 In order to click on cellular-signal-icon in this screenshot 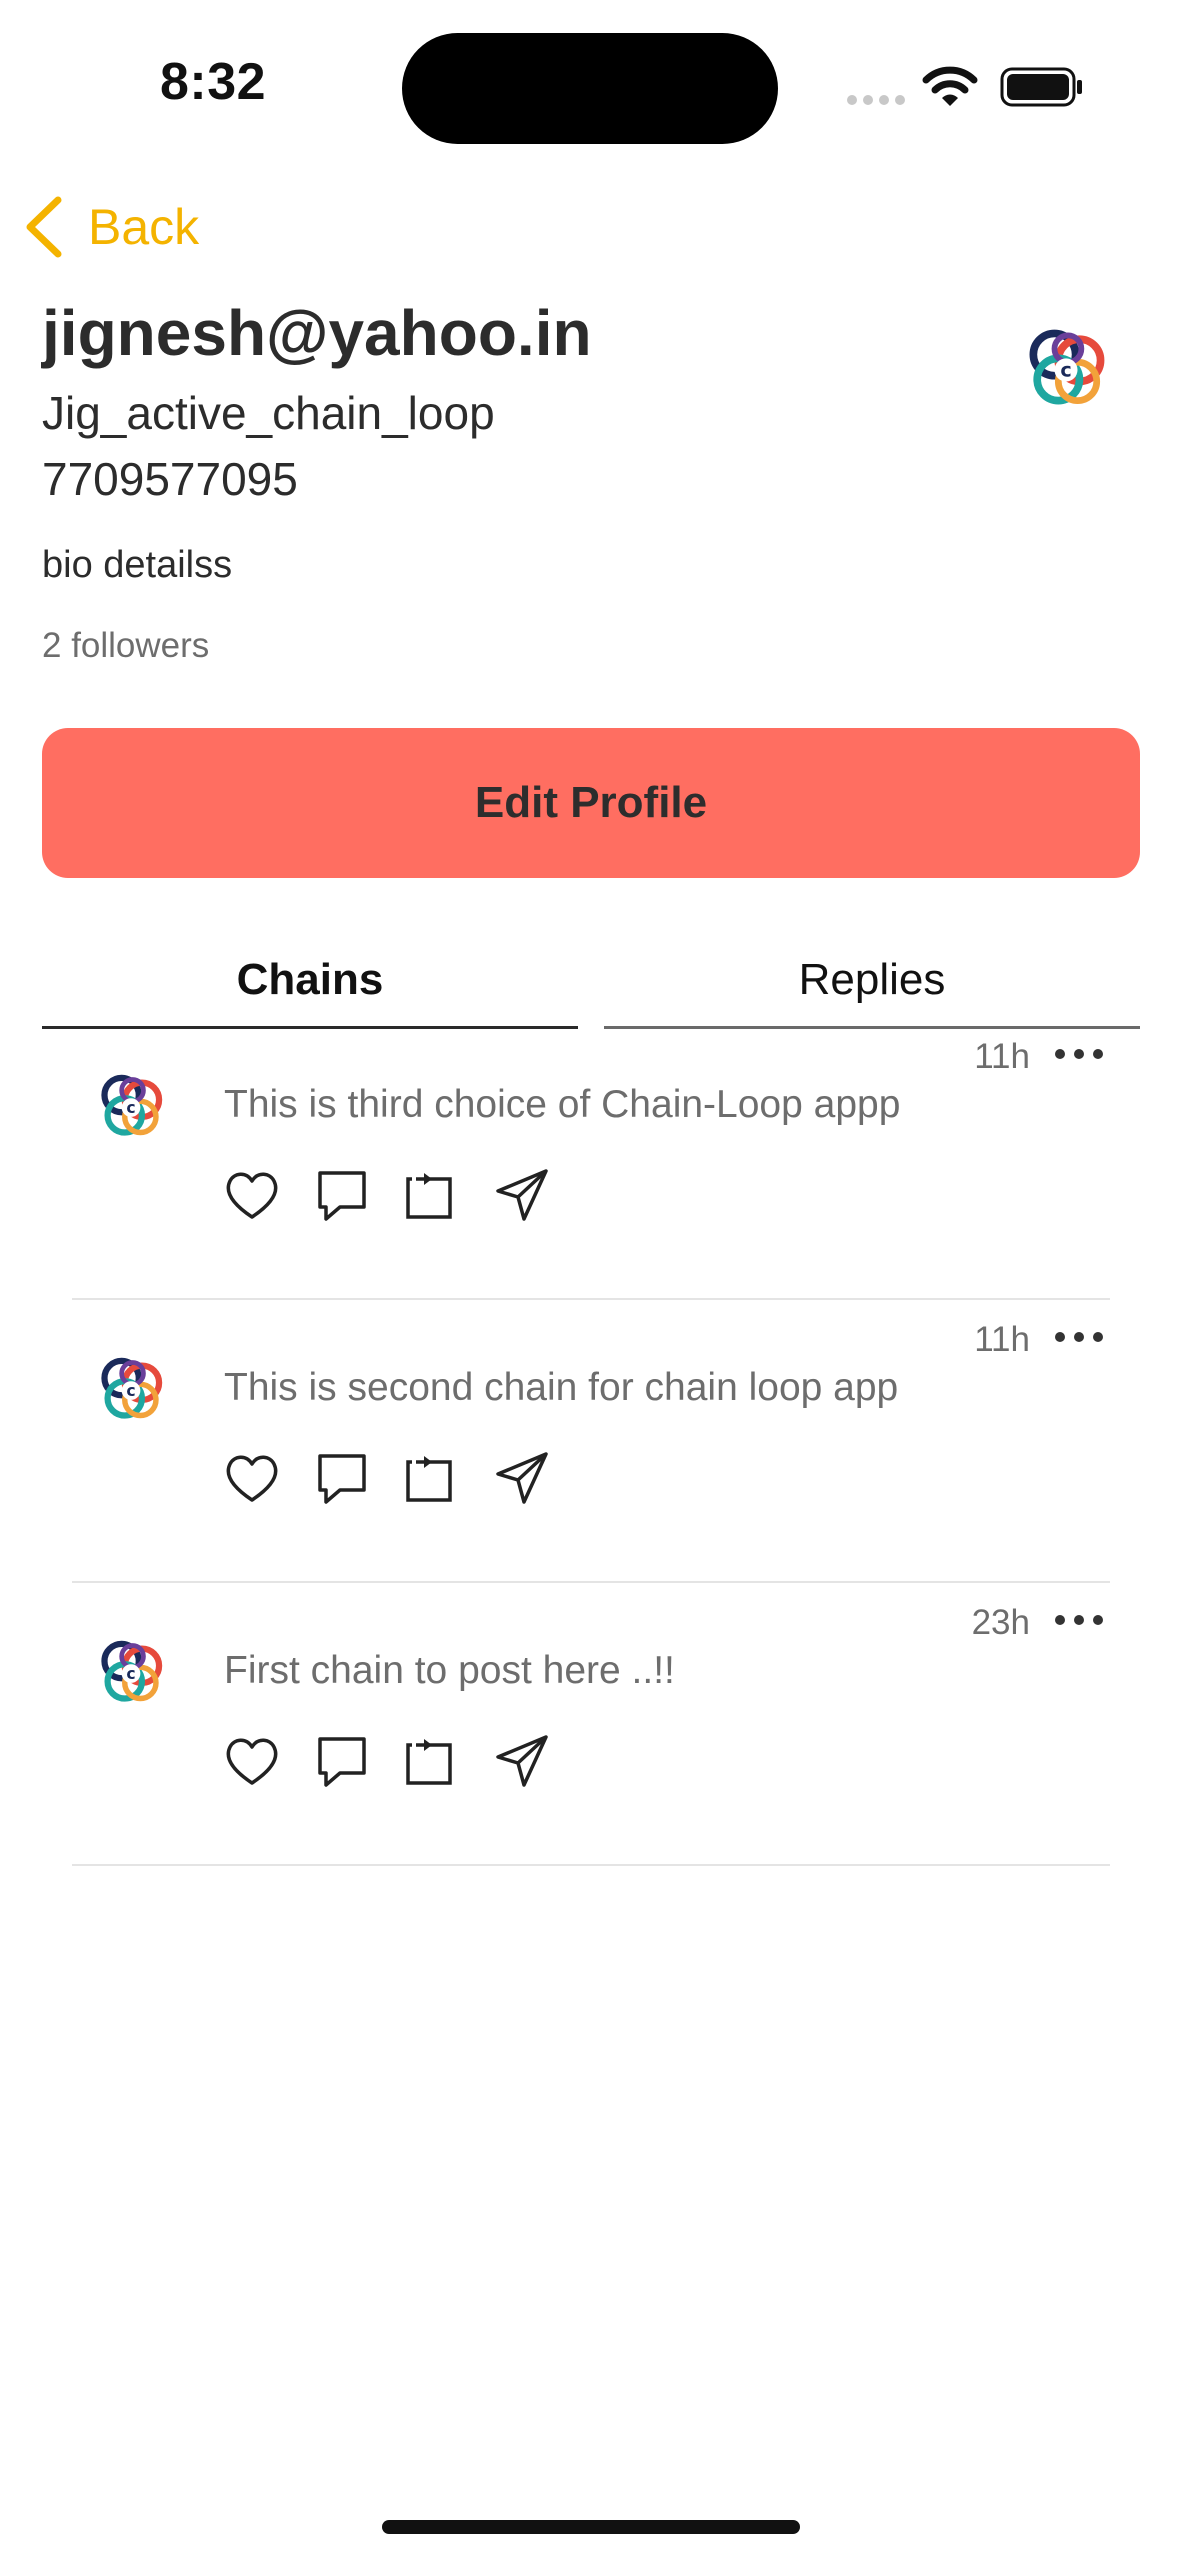, I will do `click(876, 100)`.